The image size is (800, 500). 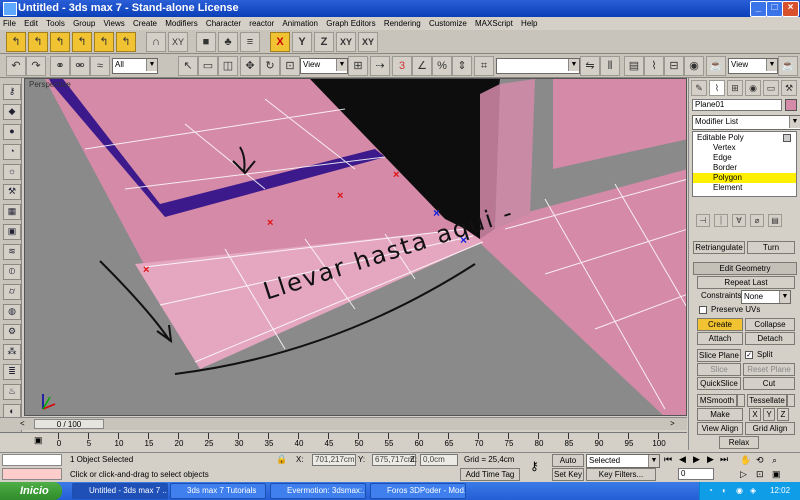 What do you see at coordinates (735, 88) in the screenshot?
I see `hierarchy-tab-icon: ⊞` at bounding box center [735, 88].